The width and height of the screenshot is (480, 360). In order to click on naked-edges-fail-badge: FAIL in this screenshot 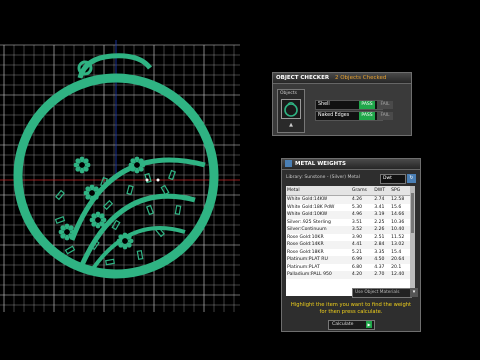, I will do `click(385, 116)`.